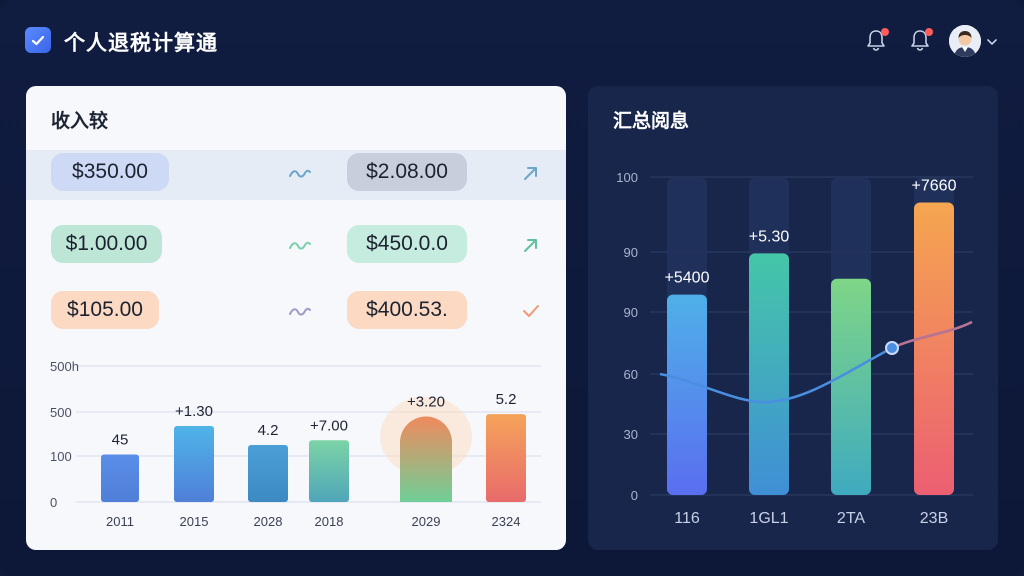  Describe the element at coordinates (106, 244) in the screenshot. I see `value-pill: $1.00.00` at that location.